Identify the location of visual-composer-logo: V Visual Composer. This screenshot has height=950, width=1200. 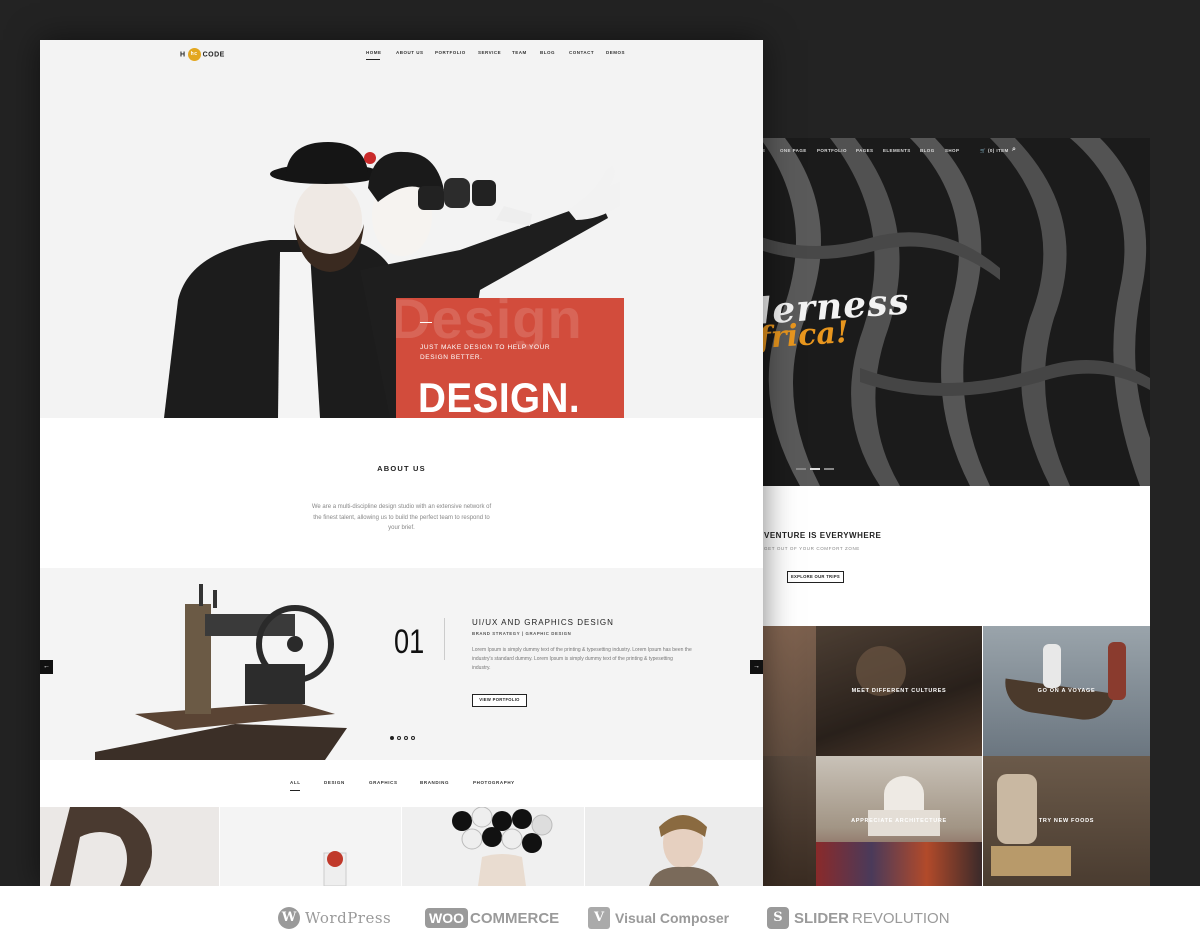
(658, 918).